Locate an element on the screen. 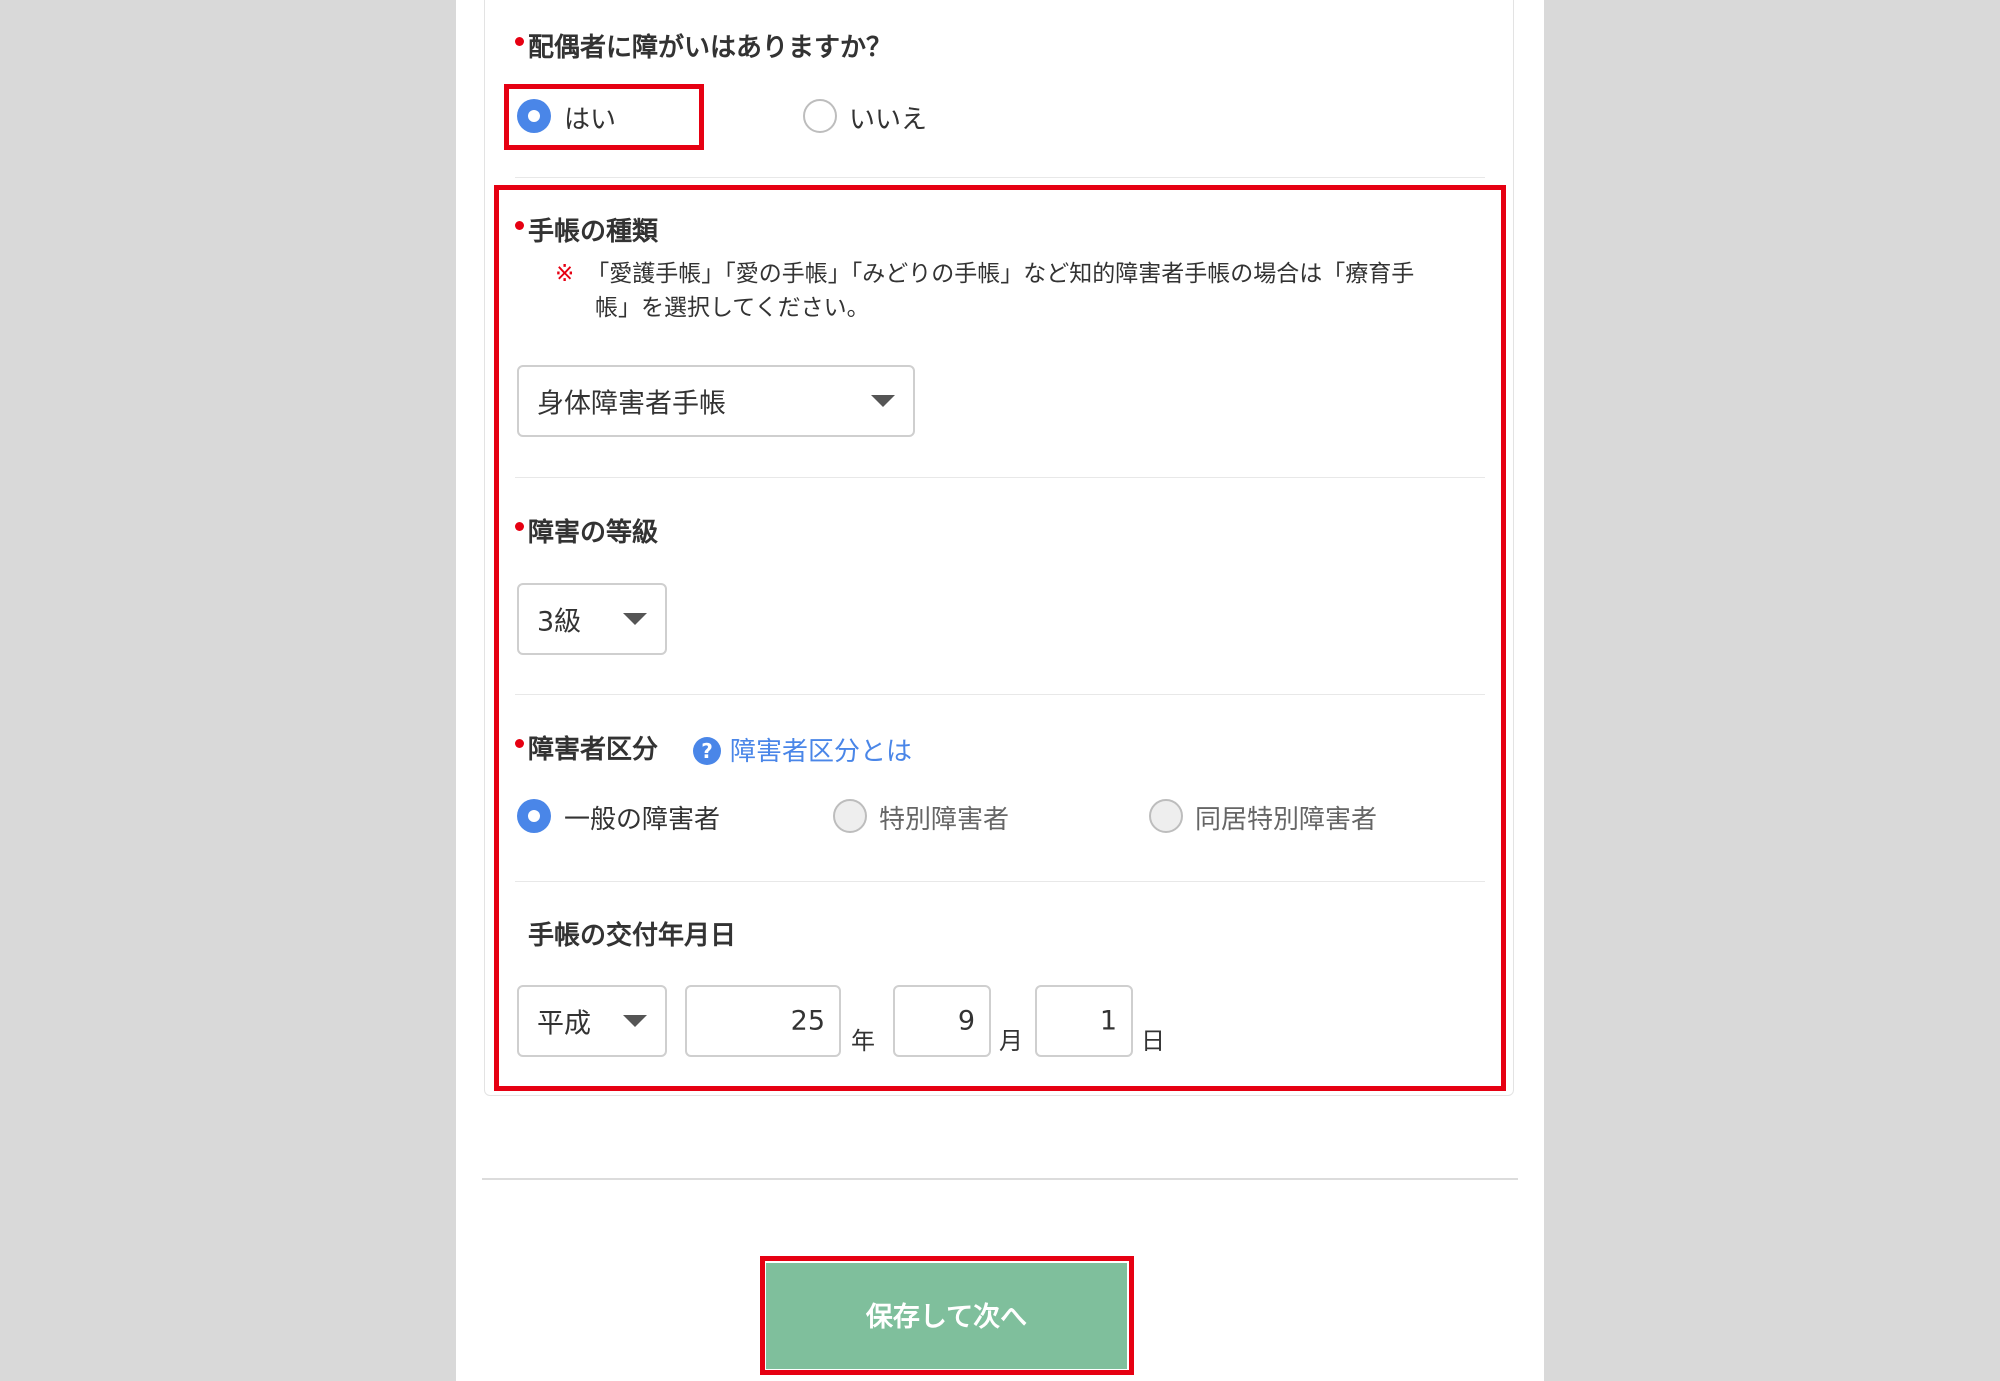 This screenshot has height=1381, width=2000. divider is located at coordinates (1000, 177).